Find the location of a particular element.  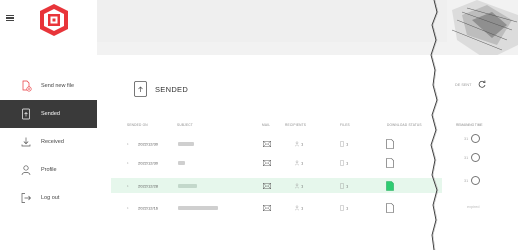

expired-label: expired is located at coordinates (473, 207).